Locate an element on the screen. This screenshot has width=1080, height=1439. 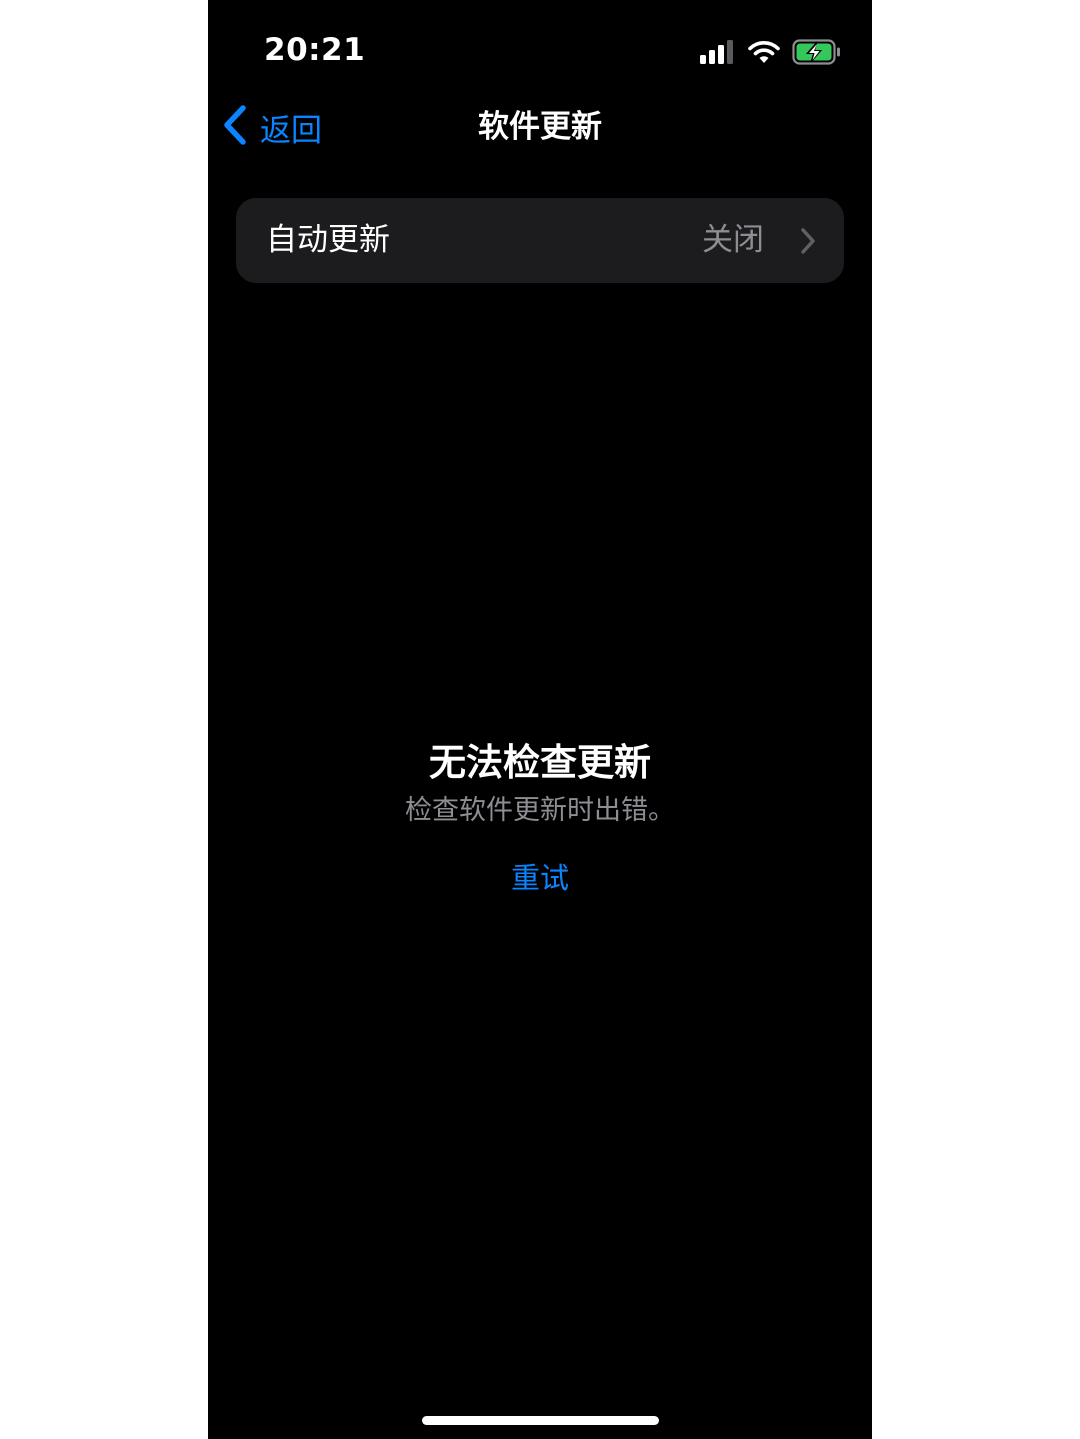
settings-group: 自动更新 关闭 is located at coordinates (540, 240).